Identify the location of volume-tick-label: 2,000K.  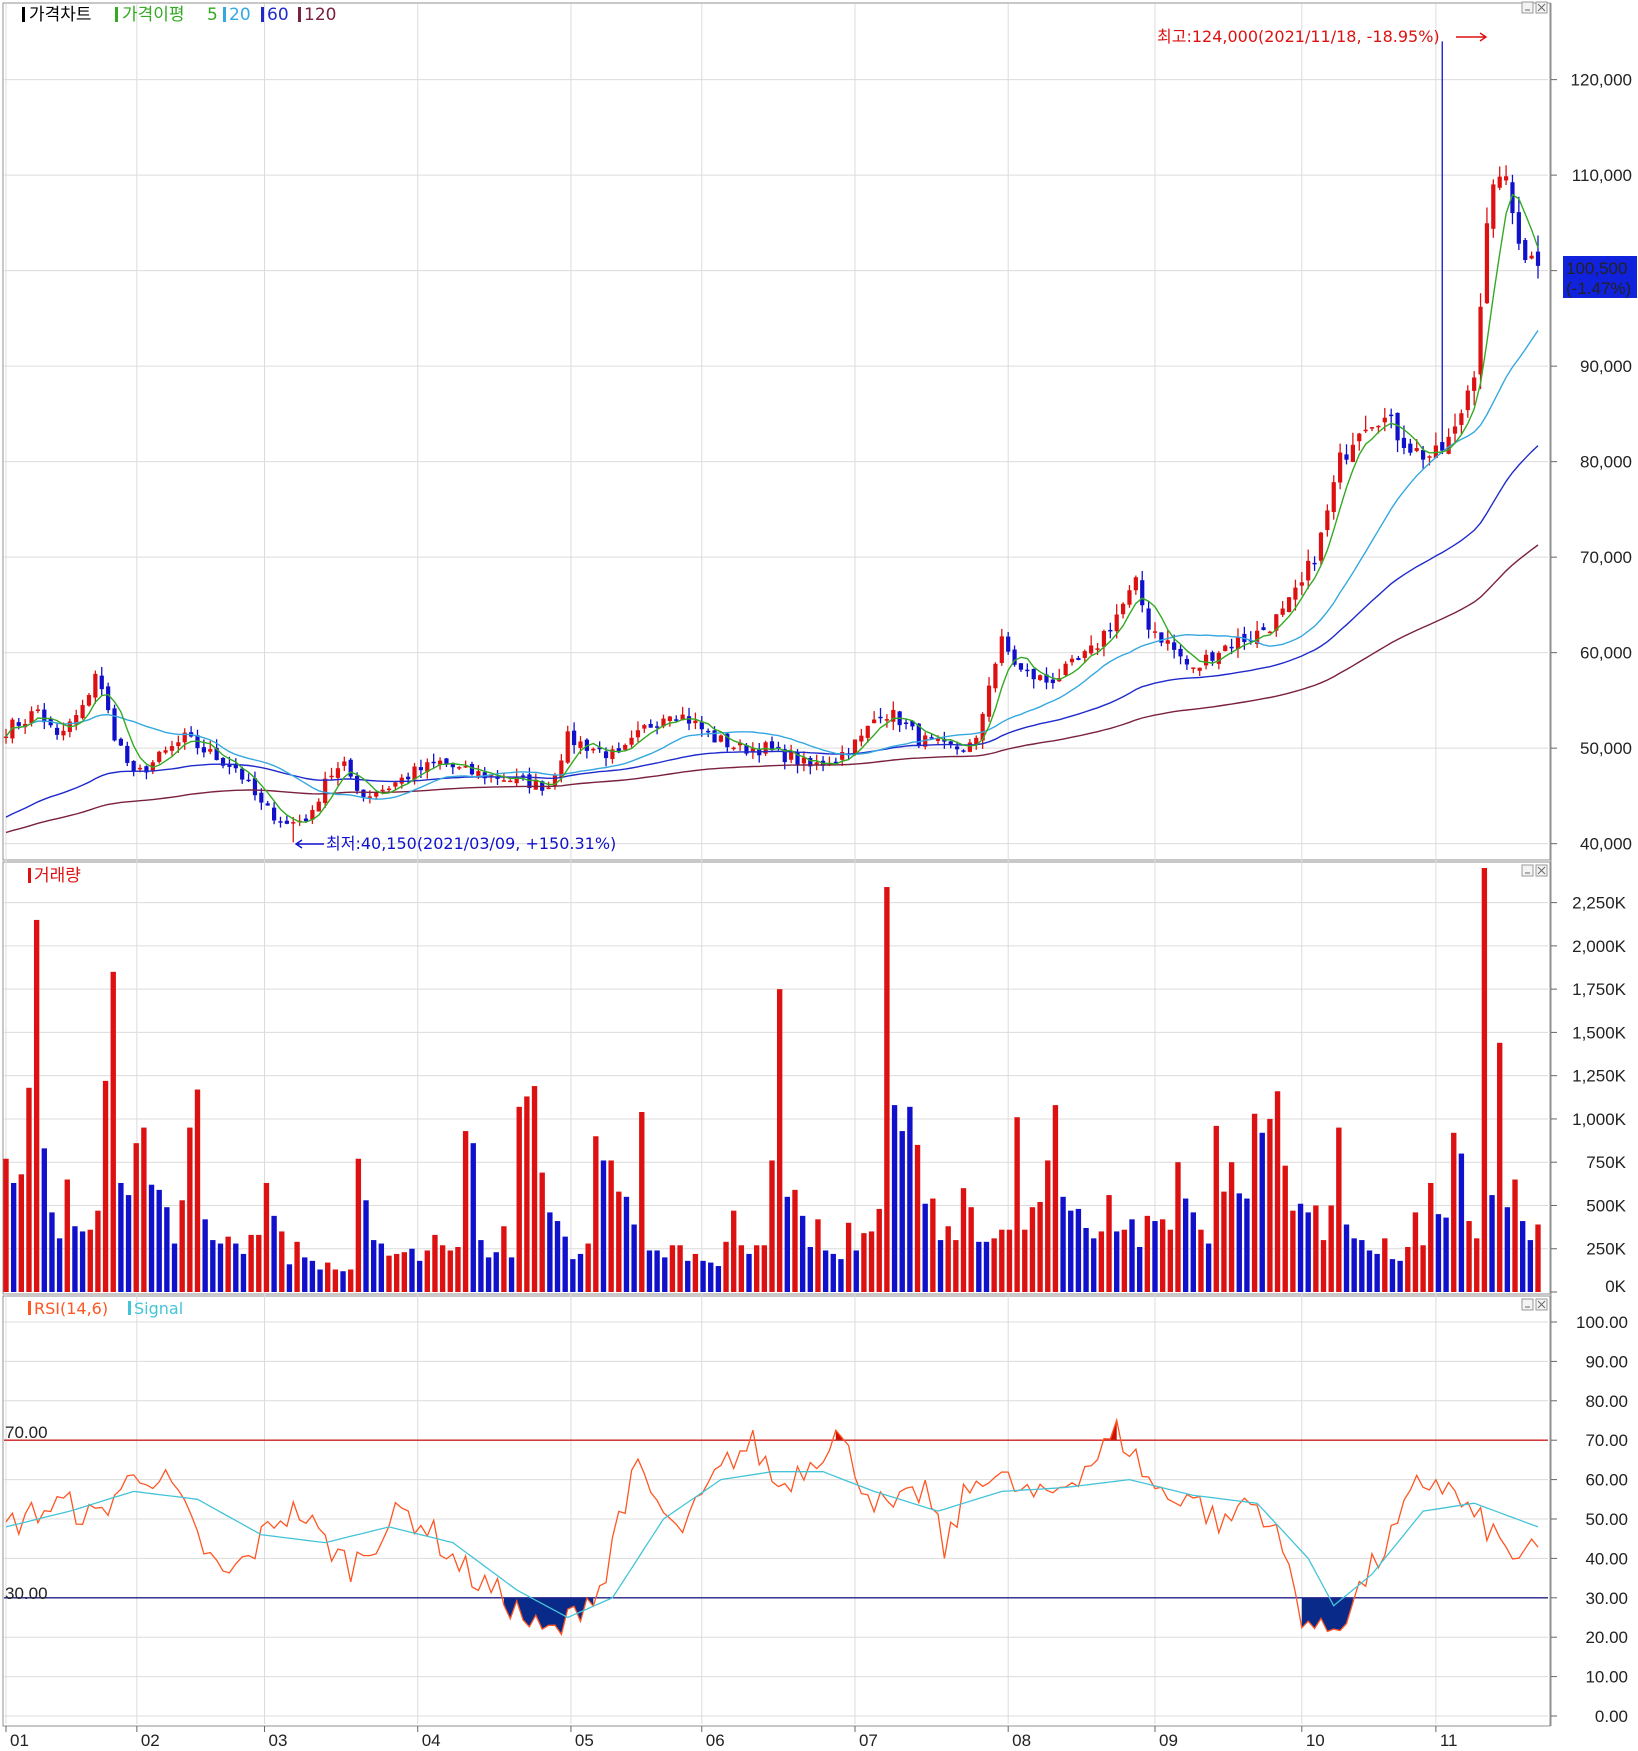
(1599, 946).